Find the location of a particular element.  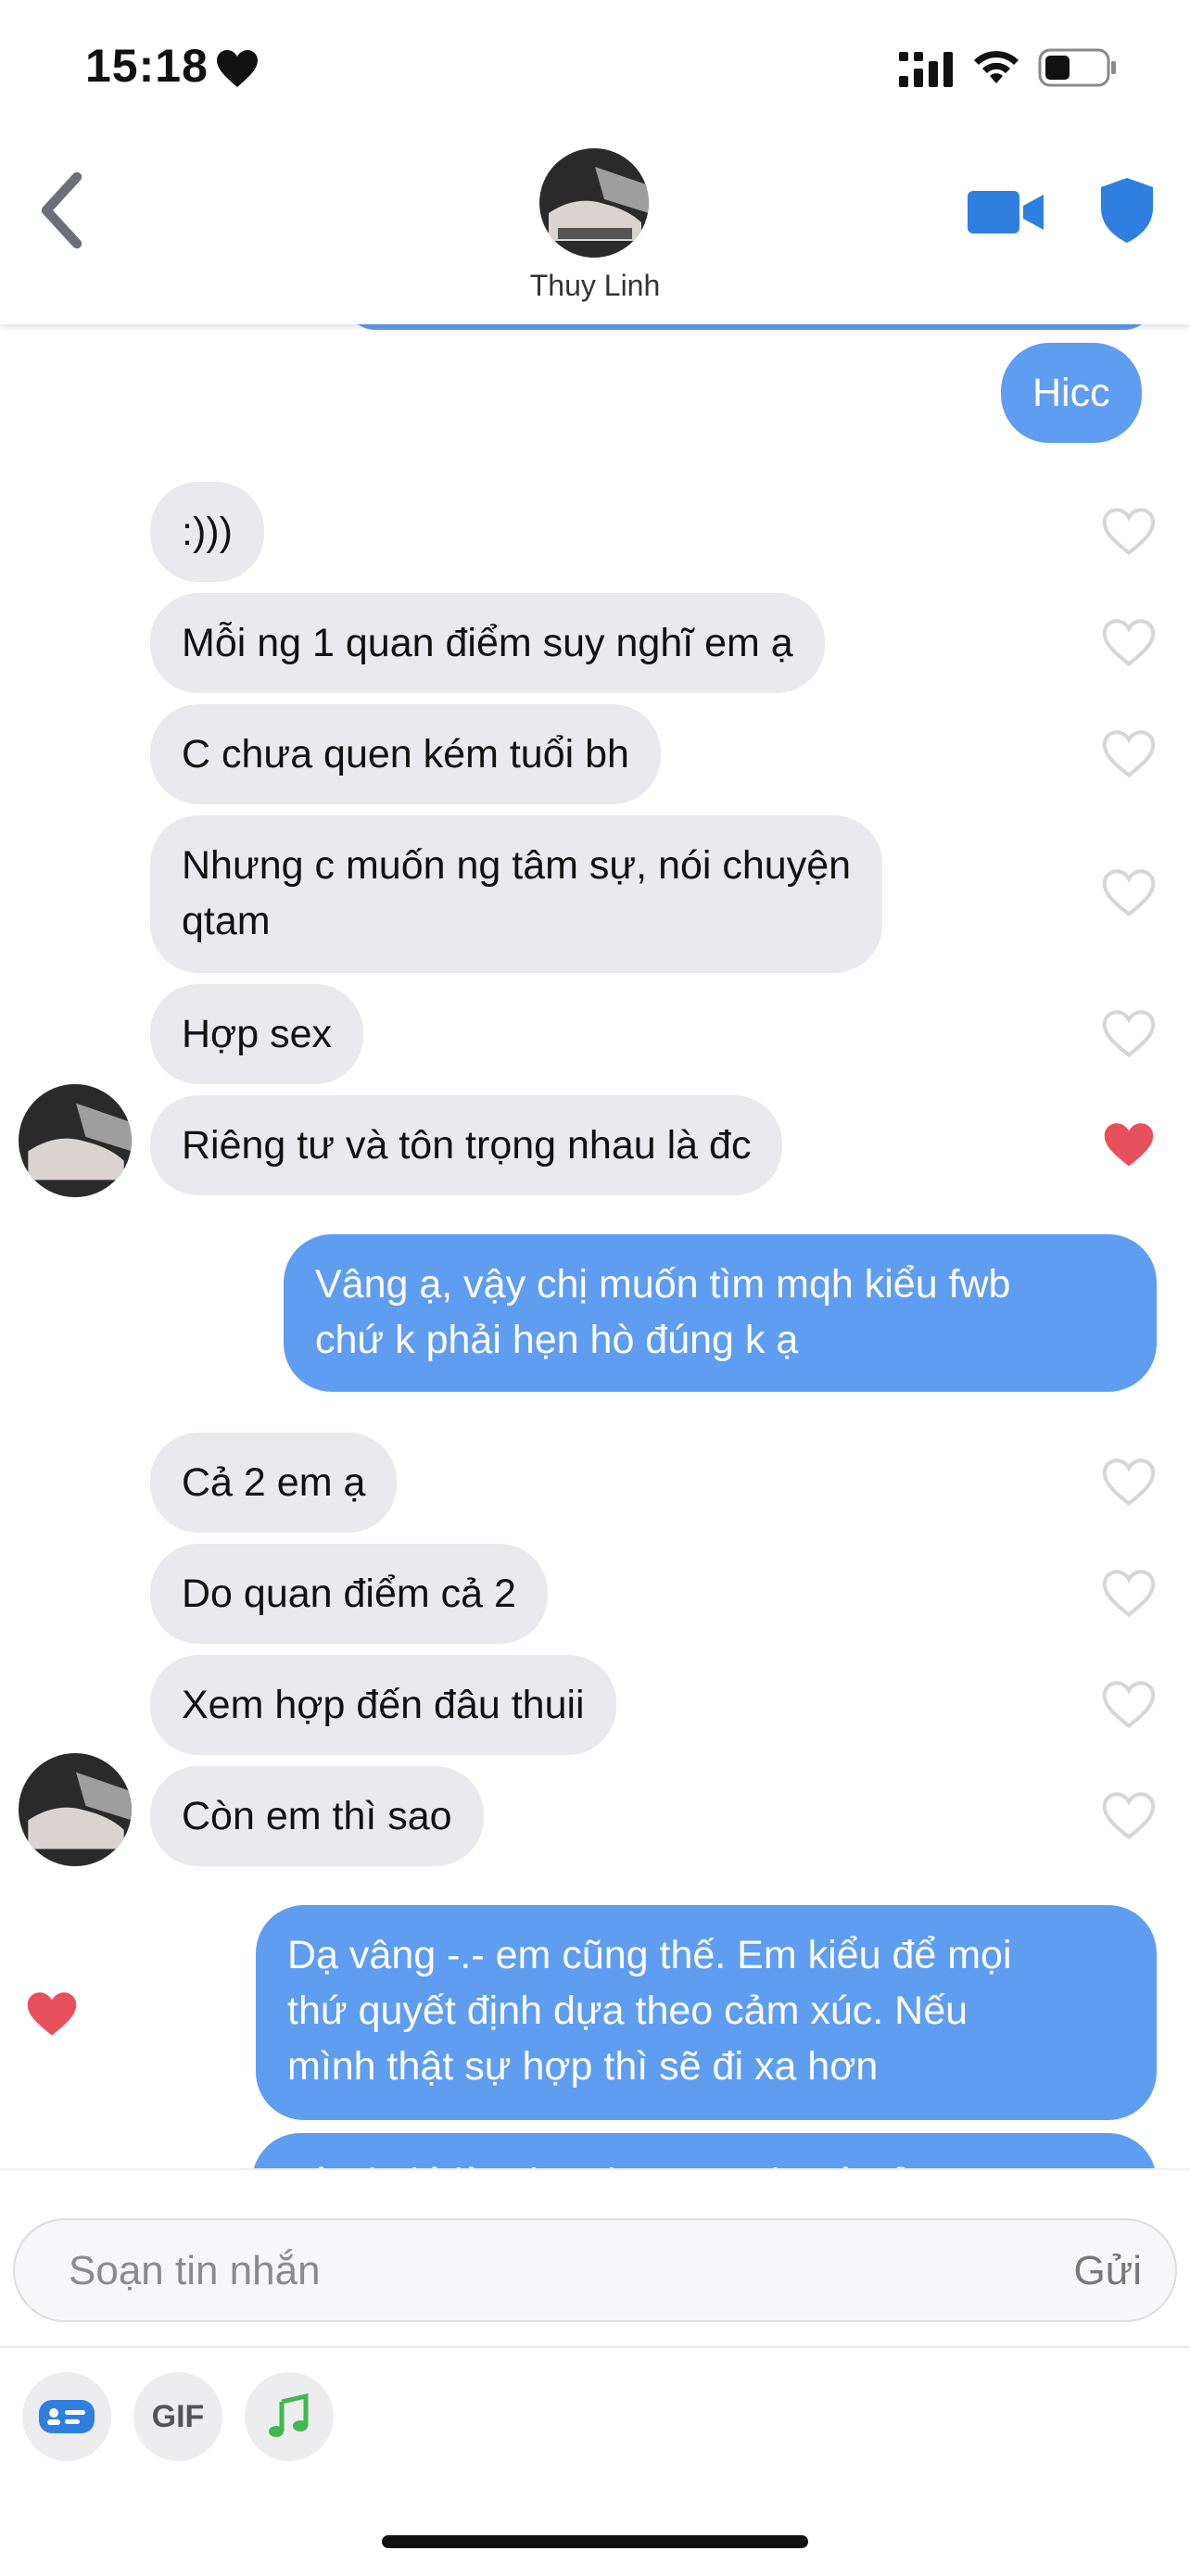

video-call-button is located at coordinates (1006, 211).